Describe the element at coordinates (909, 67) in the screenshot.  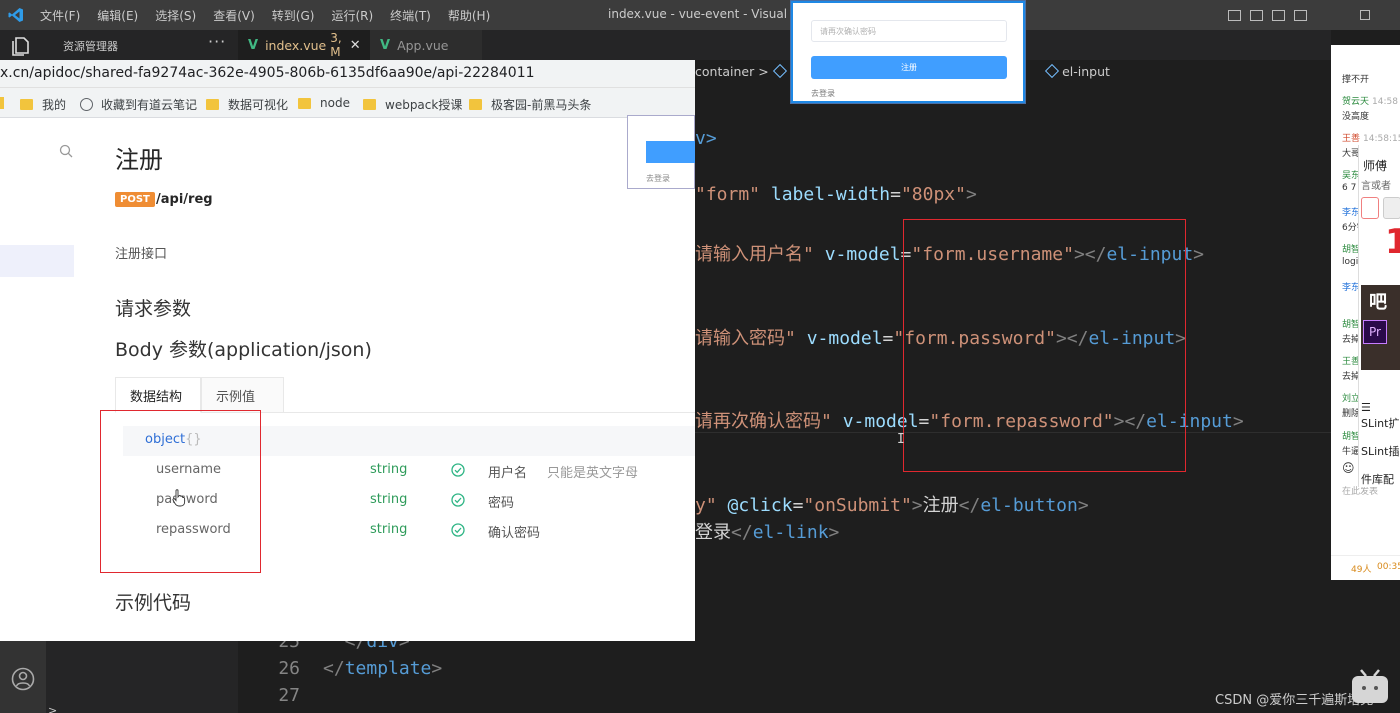
I see `register-button: 注册` at that location.